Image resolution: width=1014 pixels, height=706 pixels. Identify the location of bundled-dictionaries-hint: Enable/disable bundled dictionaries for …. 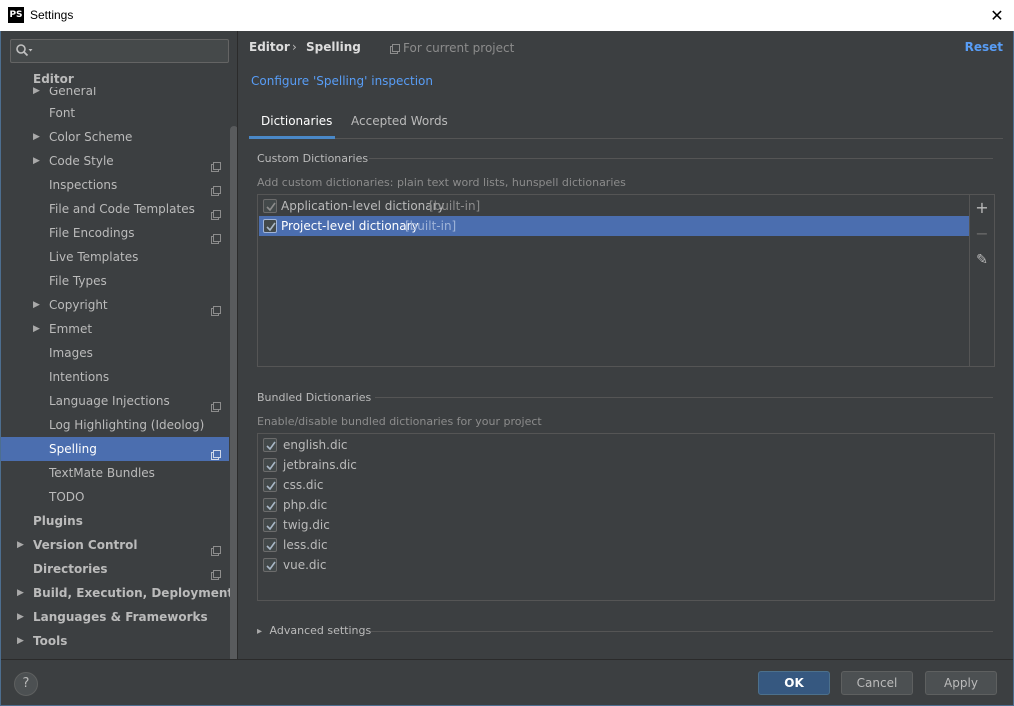
(399, 421).